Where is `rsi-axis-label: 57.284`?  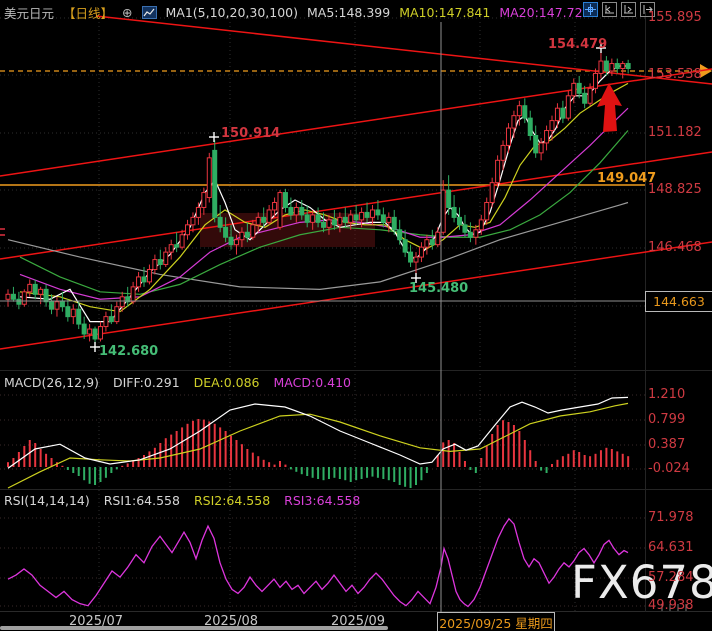
rsi-axis-label: 57.284 is located at coordinates (671, 577).